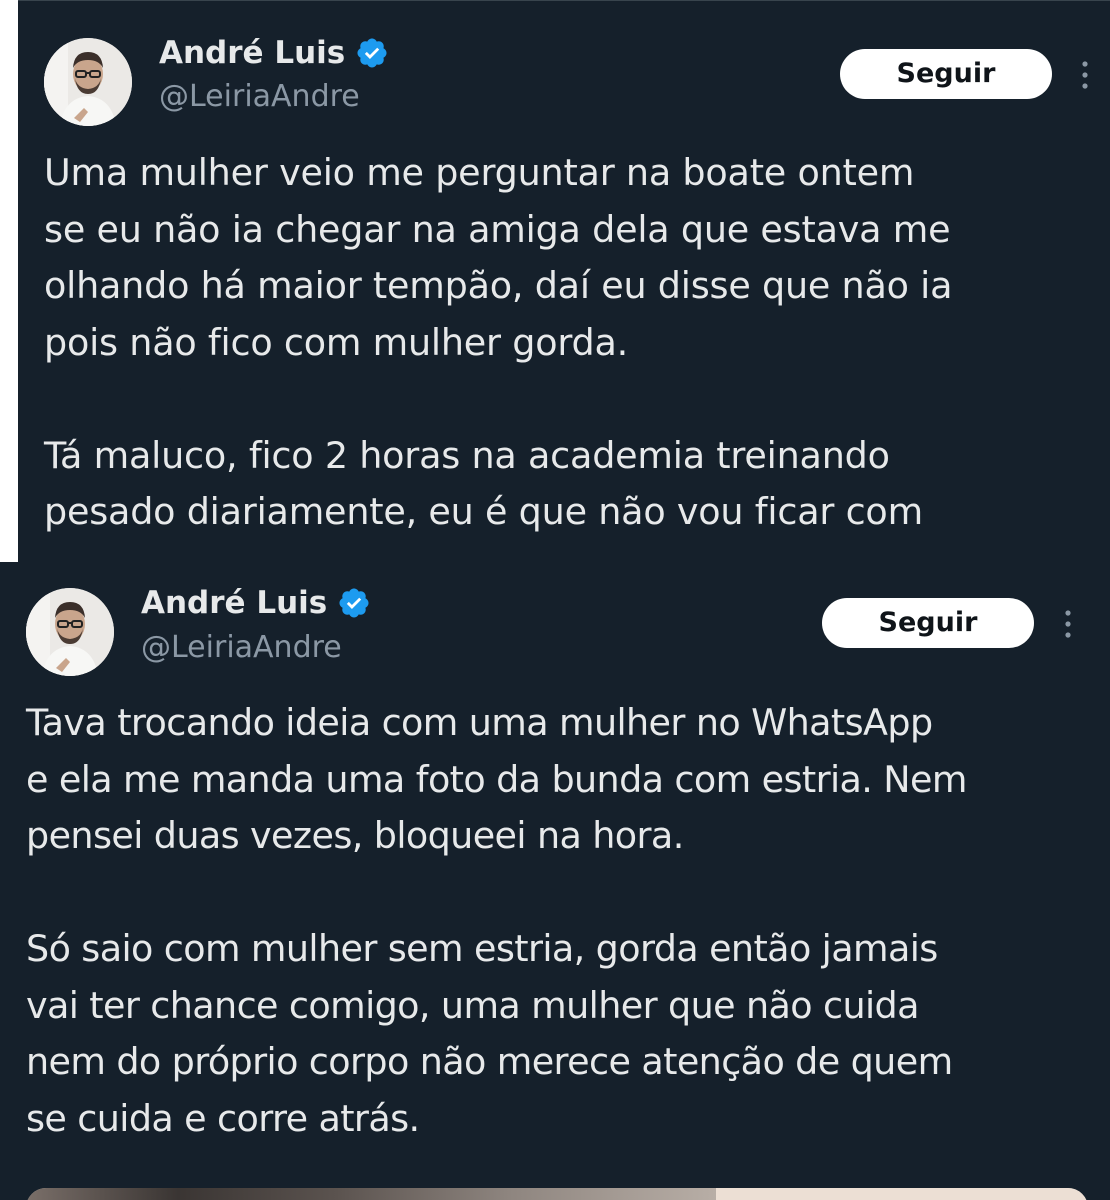  I want to click on media-image-left, so click(371, 1194).